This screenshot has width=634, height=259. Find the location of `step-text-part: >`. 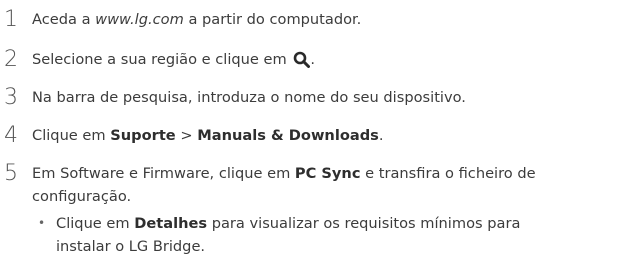

step-text-part: > is located at coordinates (186, 135).